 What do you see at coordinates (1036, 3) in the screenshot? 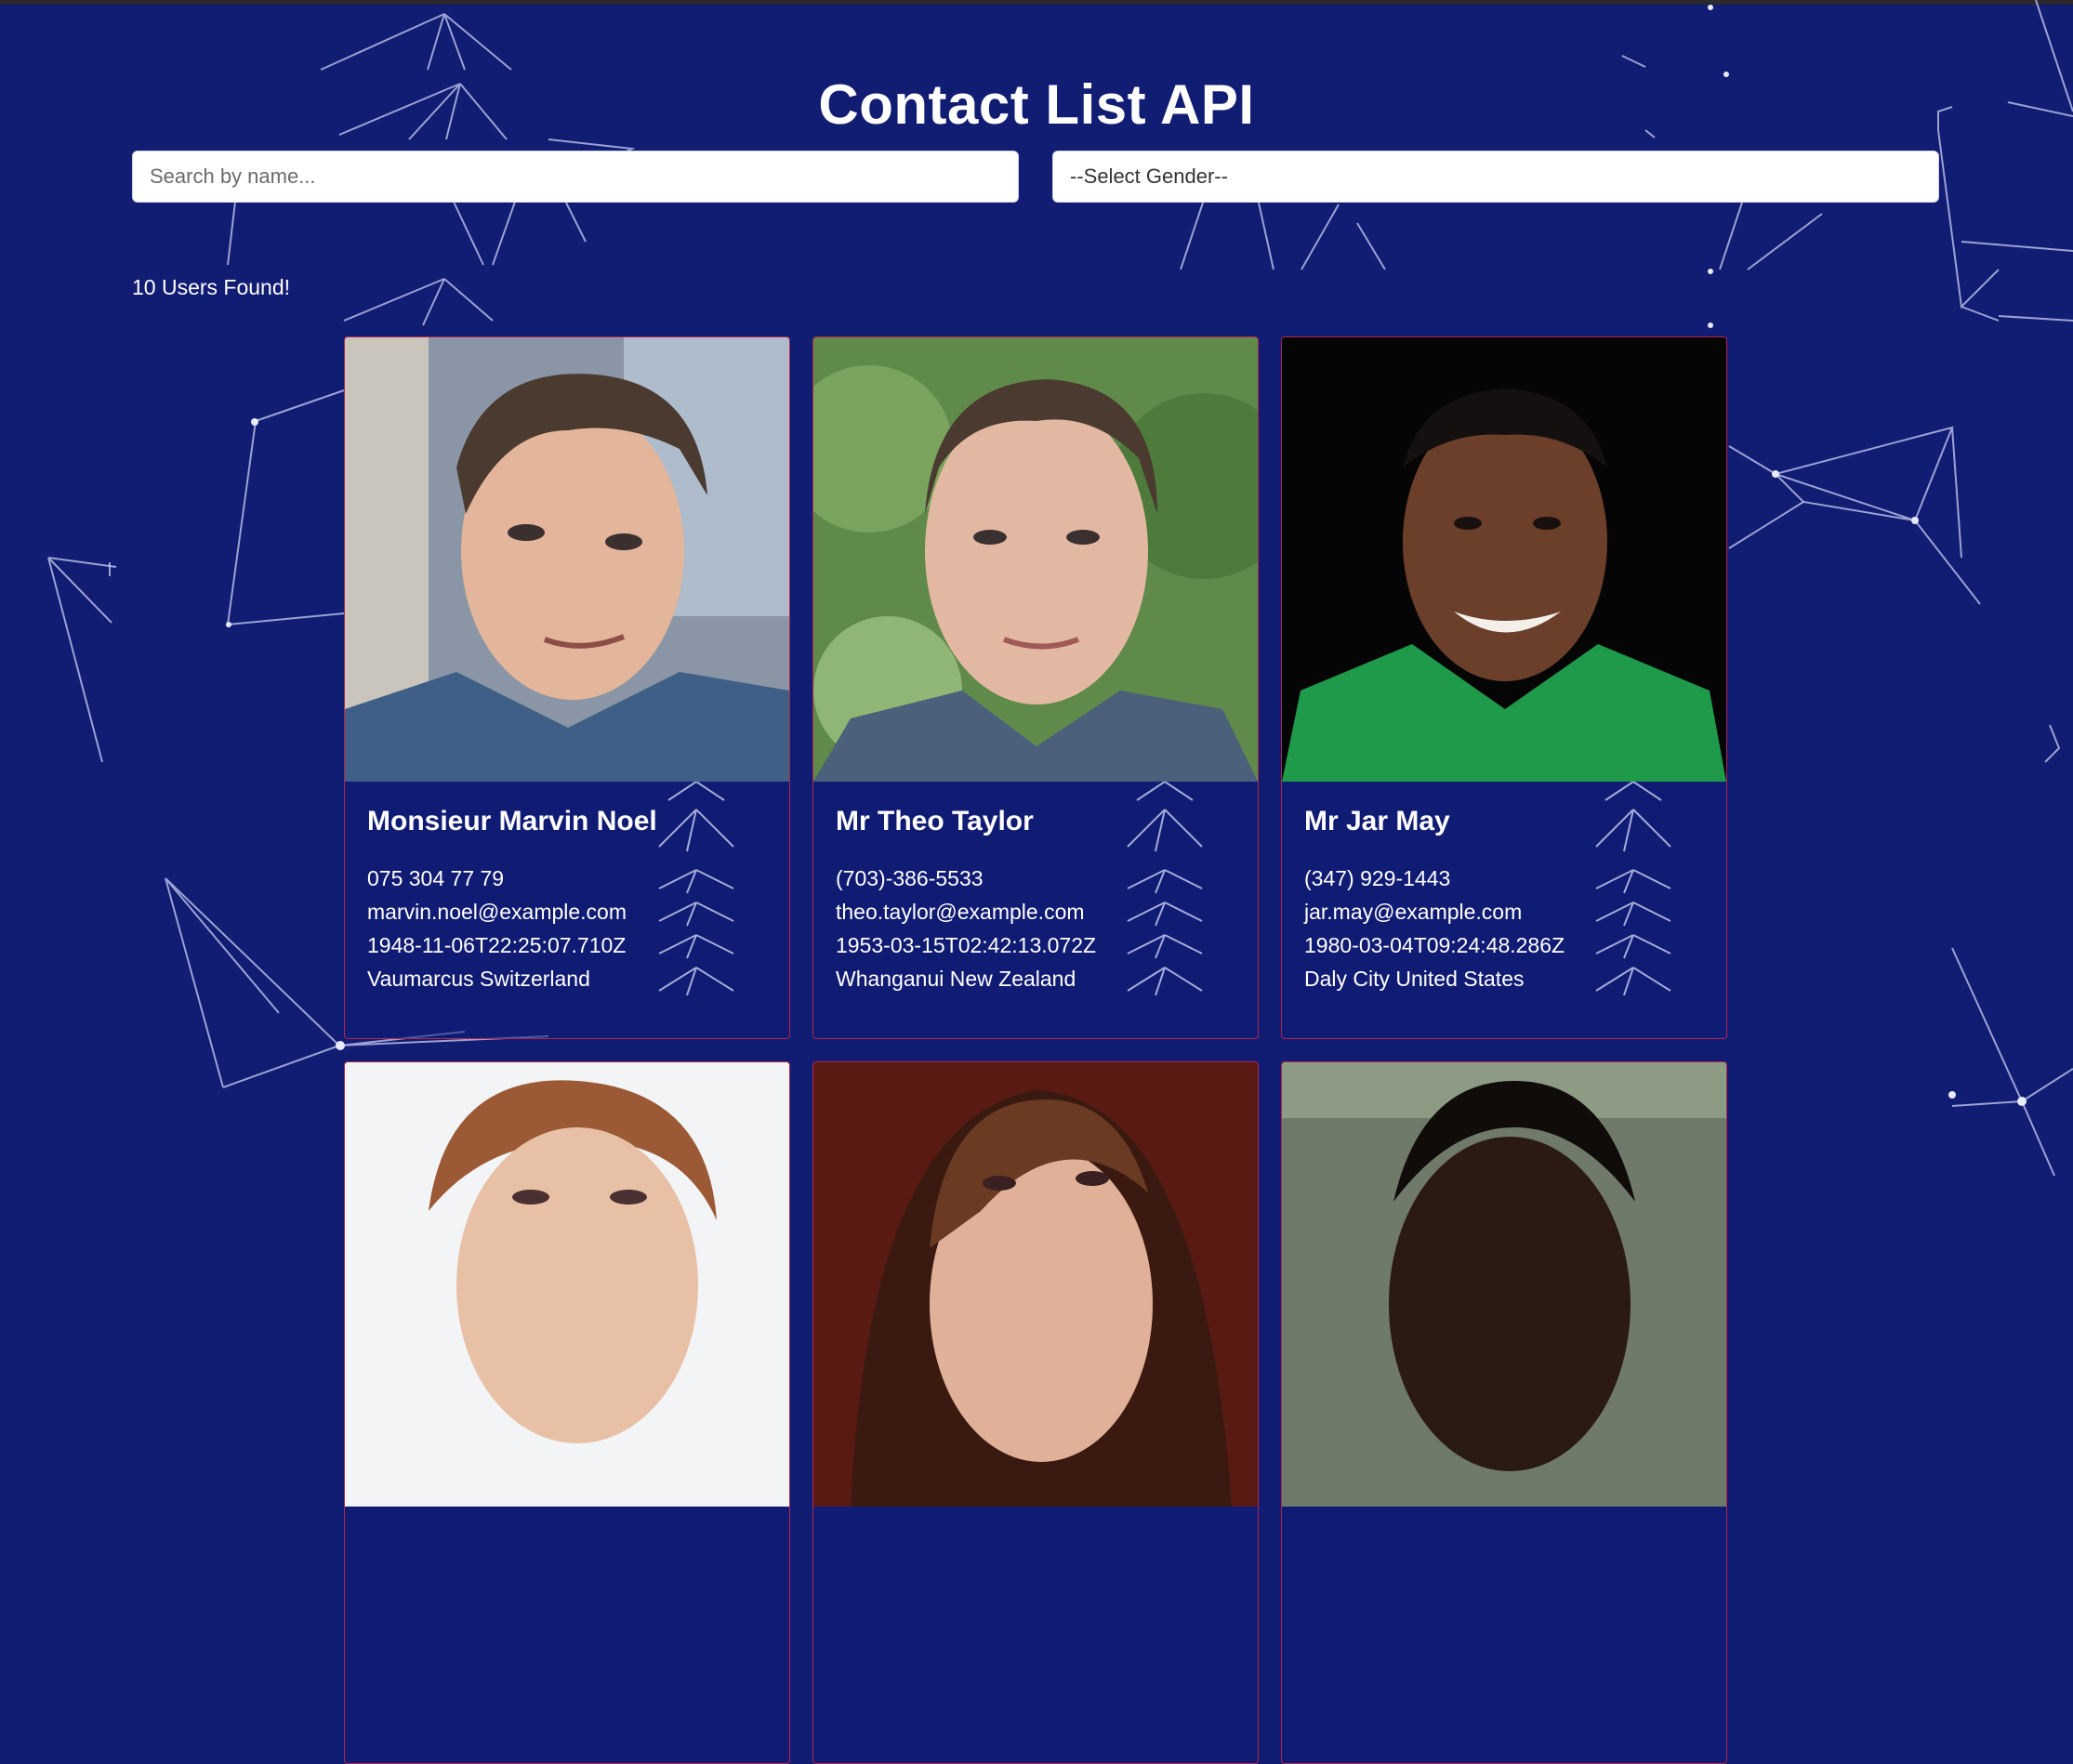
I see `browser-top-bar` at bounding box center [1036, 3].